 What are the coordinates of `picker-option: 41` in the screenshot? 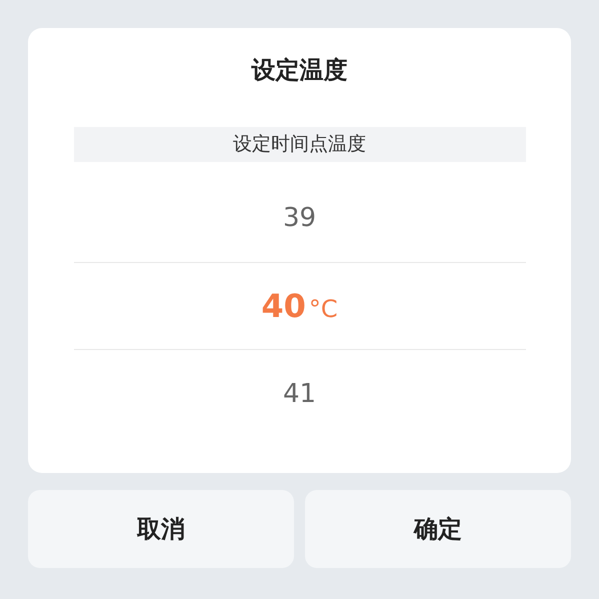 It's located at (300, 394).